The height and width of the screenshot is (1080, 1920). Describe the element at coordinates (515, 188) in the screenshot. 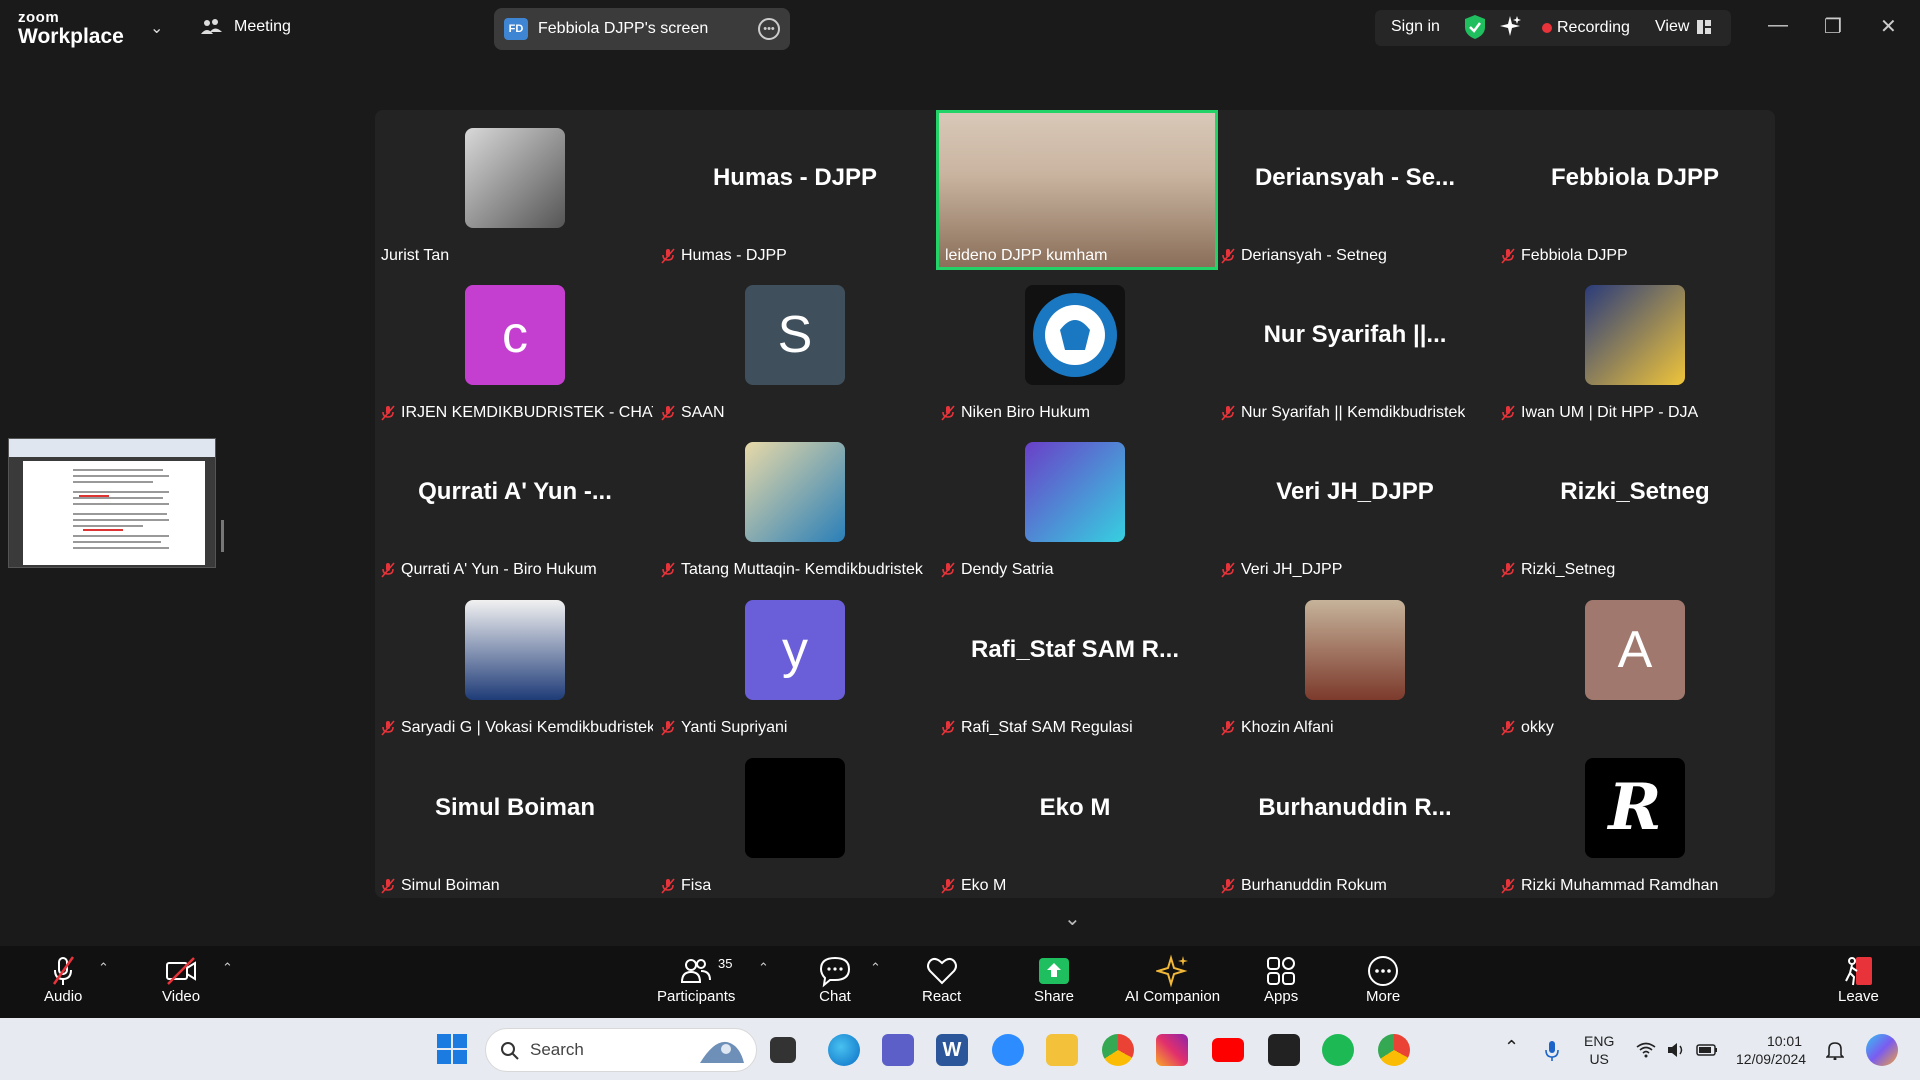

I see `participant-tile: Jurist Tan` at that location.